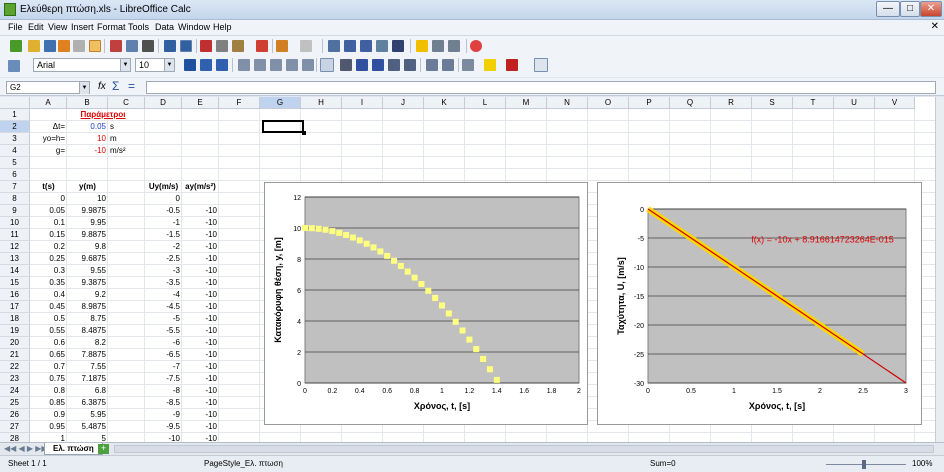 This screenshot has width=944, height=472. Describe the element at coordinates (15, 127) in the screenshot. I see `row-header-2: 2` at that location.